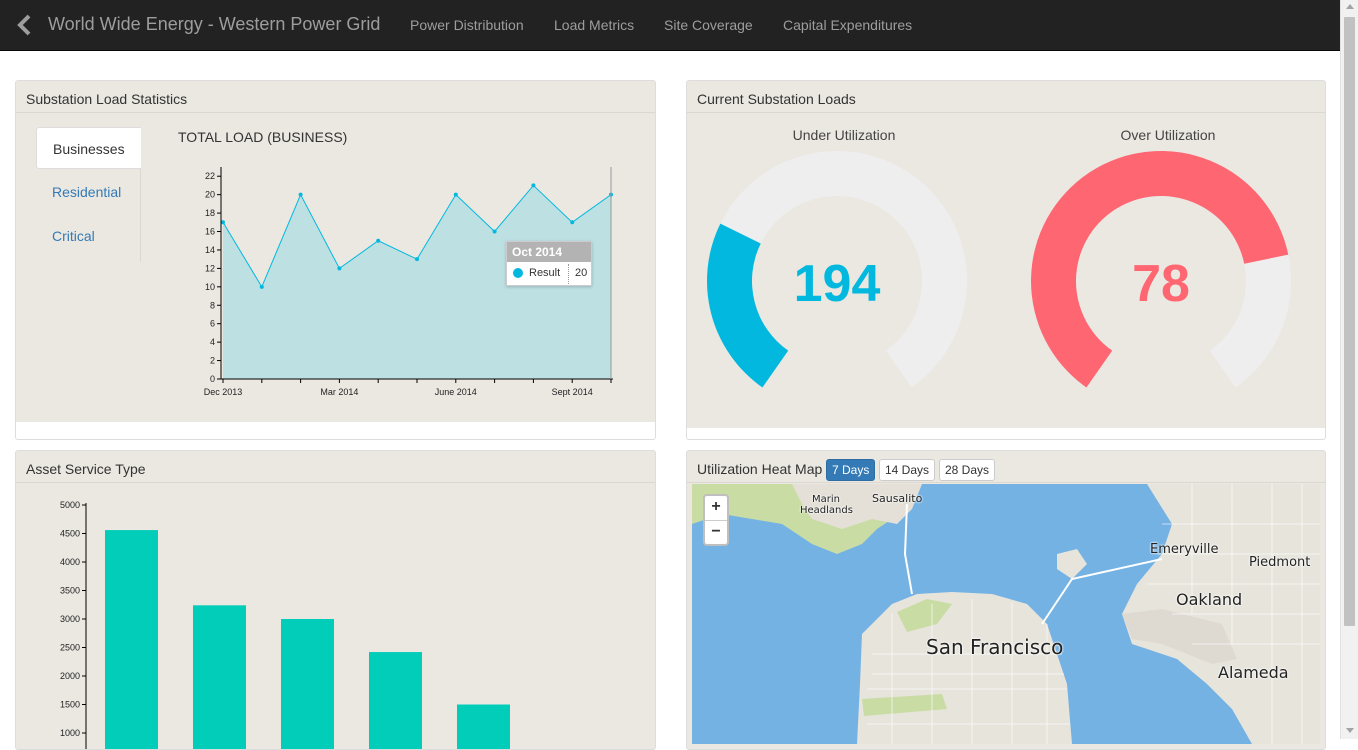 This screenshot has height=750, width=1358. Describe the element at coordinates (70, 676) in the screenshot. I see `y-tick-label: 2000` at that location.